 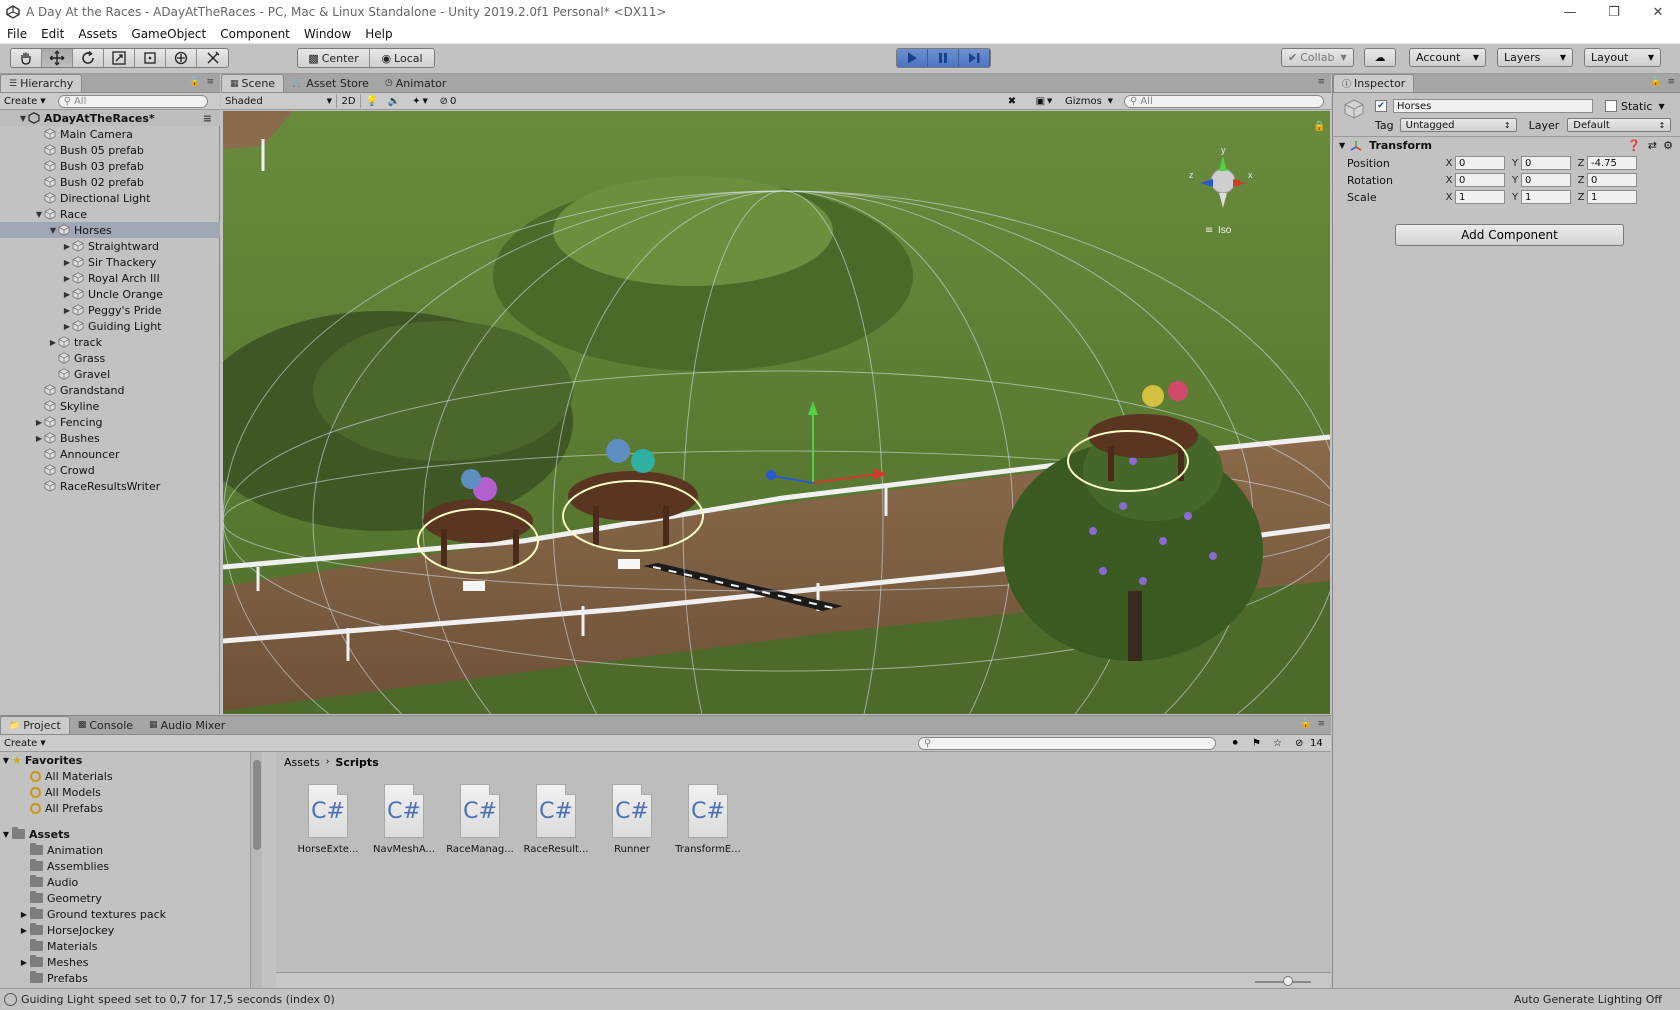 What do you see at coordinates (57, 58) in the screenshot?
I see `move-tool-button` at bounding box center [57, 58].